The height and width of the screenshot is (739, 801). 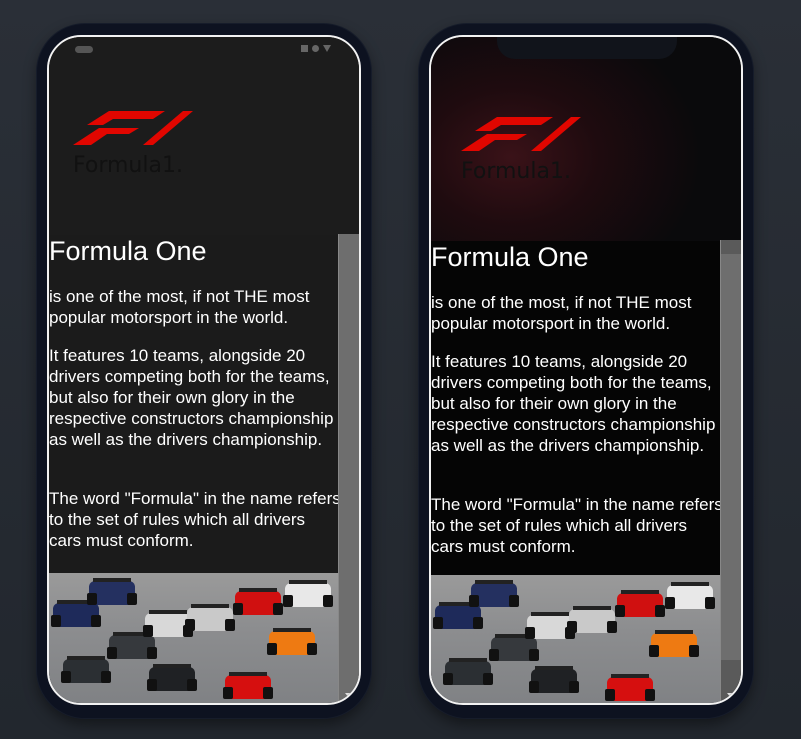 What do you see at coordinates (304, 48) in the screenshot?
I see `square-icon` at bounding box center [304, 48].